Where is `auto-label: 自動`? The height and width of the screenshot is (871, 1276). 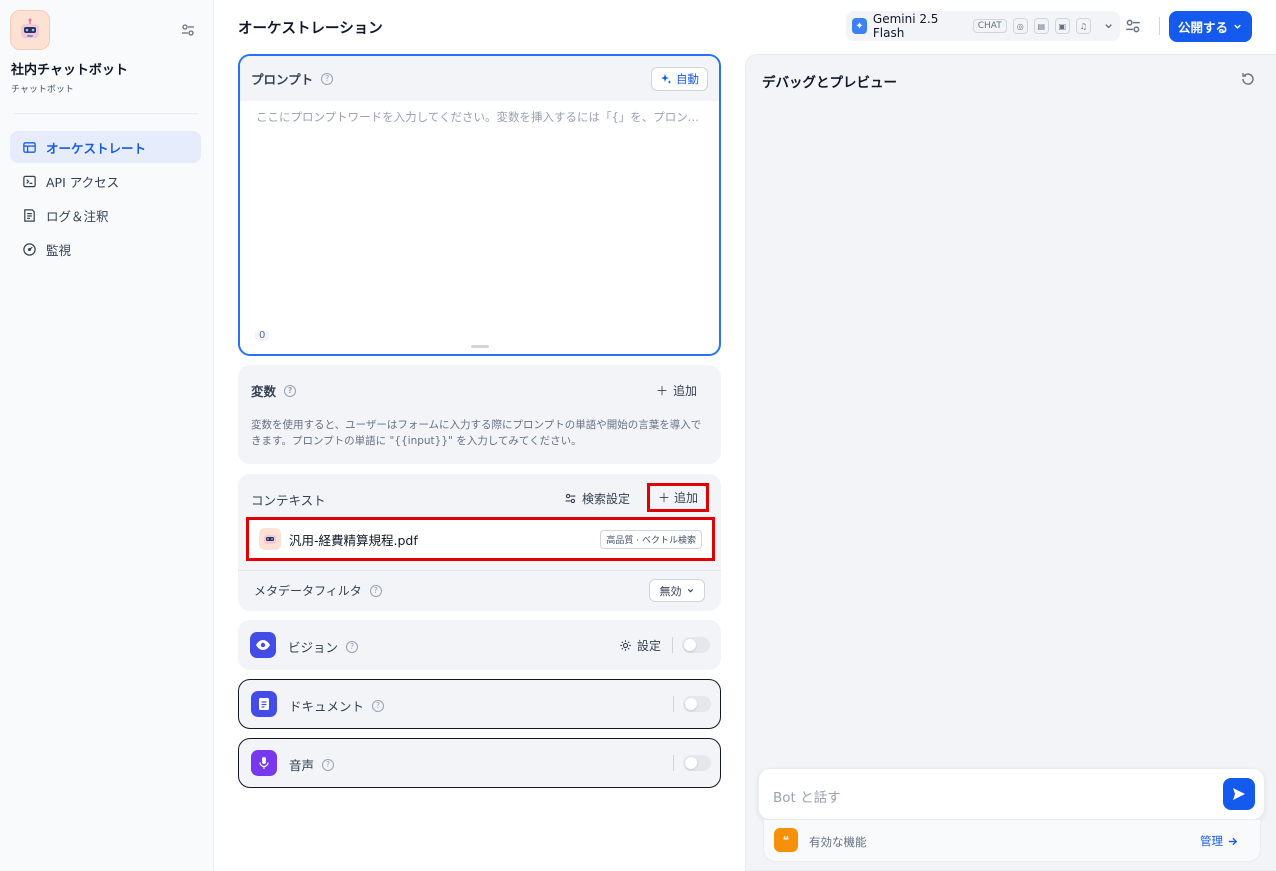
auto-label: 自動 is located at coordinates (687, 78).